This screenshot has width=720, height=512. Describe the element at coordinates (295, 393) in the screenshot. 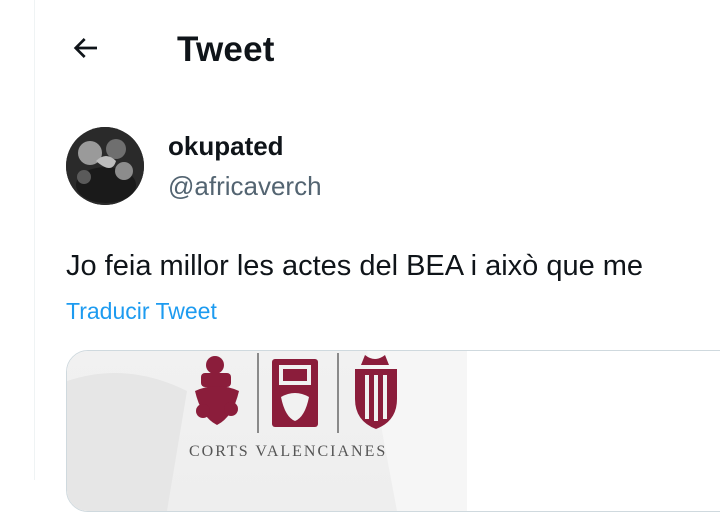

I see `emblem-middle-icon` at that location.